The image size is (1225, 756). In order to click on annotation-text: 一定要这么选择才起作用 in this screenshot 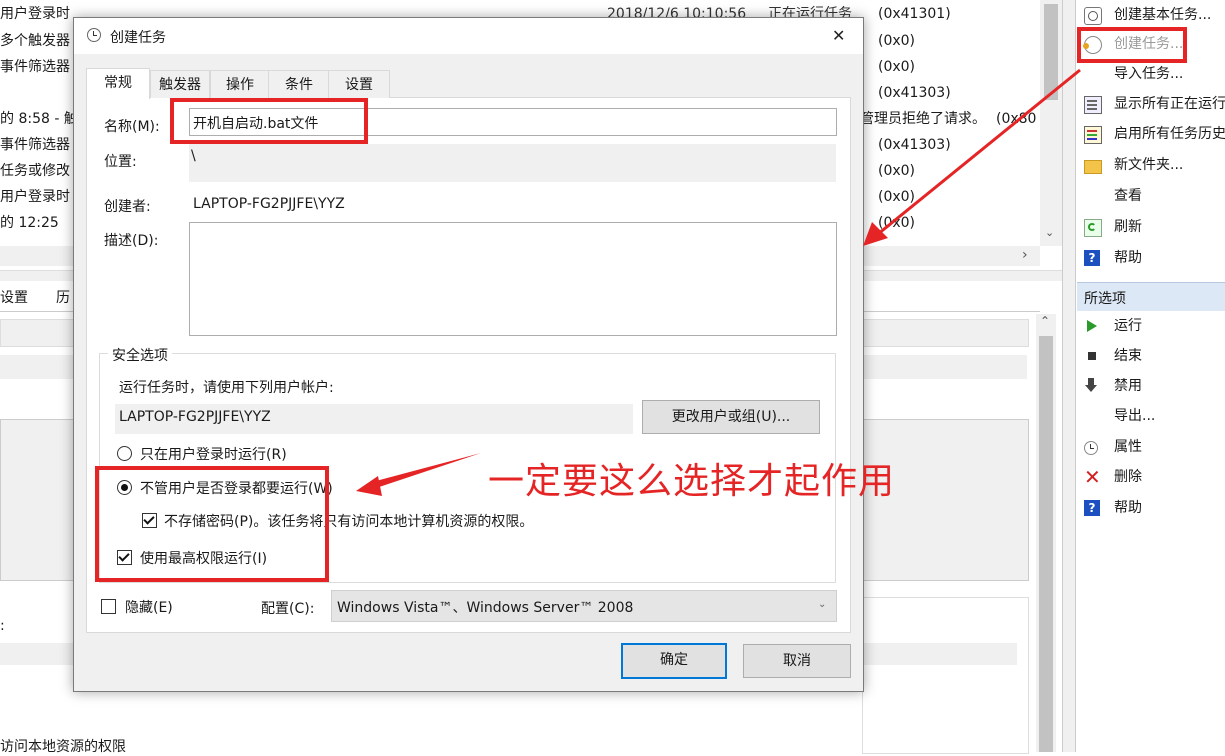, I will do `click(692, 481)`.